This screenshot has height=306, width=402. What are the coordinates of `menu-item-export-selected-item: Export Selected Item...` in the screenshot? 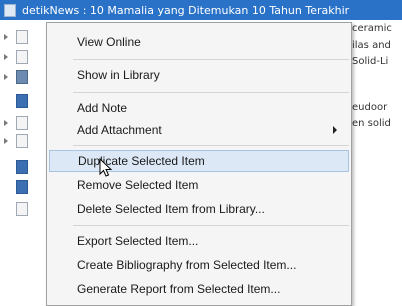 It's located at (199, 241).